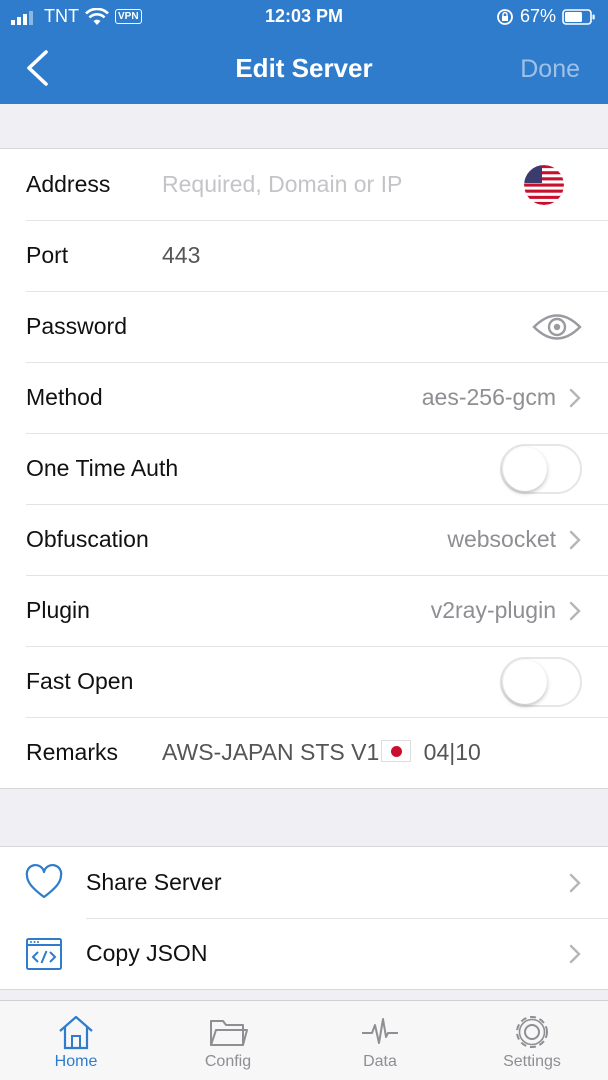  Describe the element at coordinates (271, 752) in the screenshot. I see `remarks-prefix: AWS-JAPAN STS V1` at that location.